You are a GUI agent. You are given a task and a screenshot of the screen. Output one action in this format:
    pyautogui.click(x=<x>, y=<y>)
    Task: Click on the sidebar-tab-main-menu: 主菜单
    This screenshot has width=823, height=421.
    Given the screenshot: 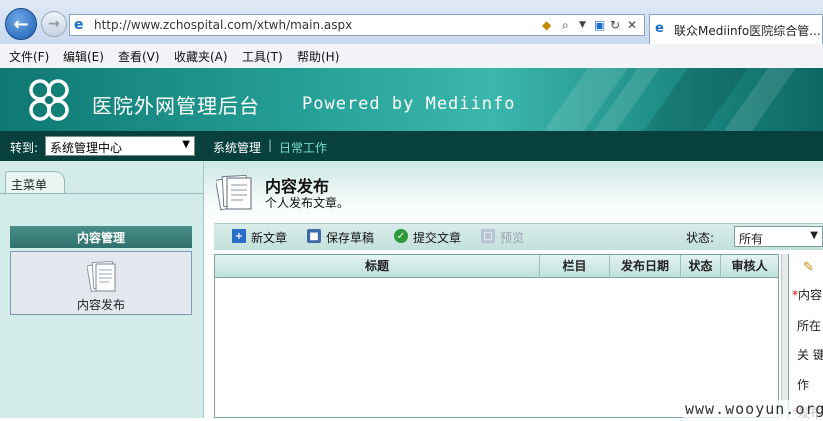 What is the action you would take?
    pyautogui.click(x=35, y=182)
    